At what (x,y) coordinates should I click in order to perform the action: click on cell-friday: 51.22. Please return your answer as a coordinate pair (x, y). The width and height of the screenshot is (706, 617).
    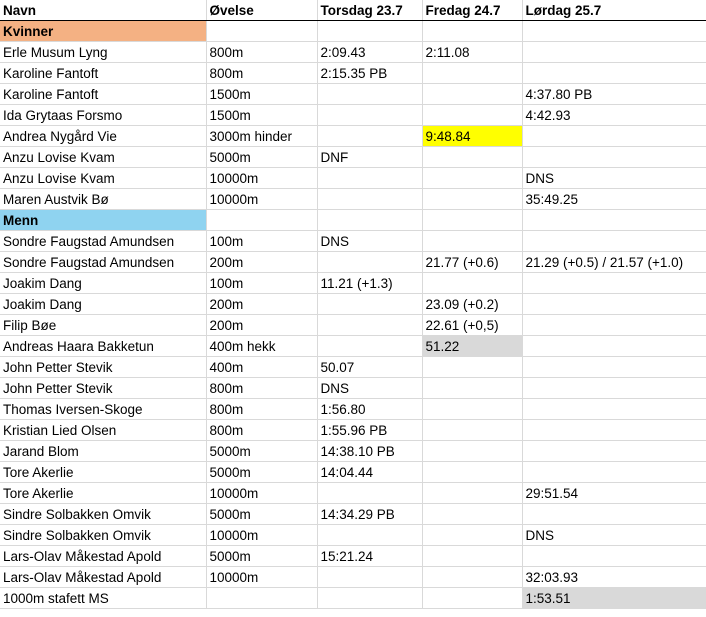
    Looking at the image, I should click on (472, 346).